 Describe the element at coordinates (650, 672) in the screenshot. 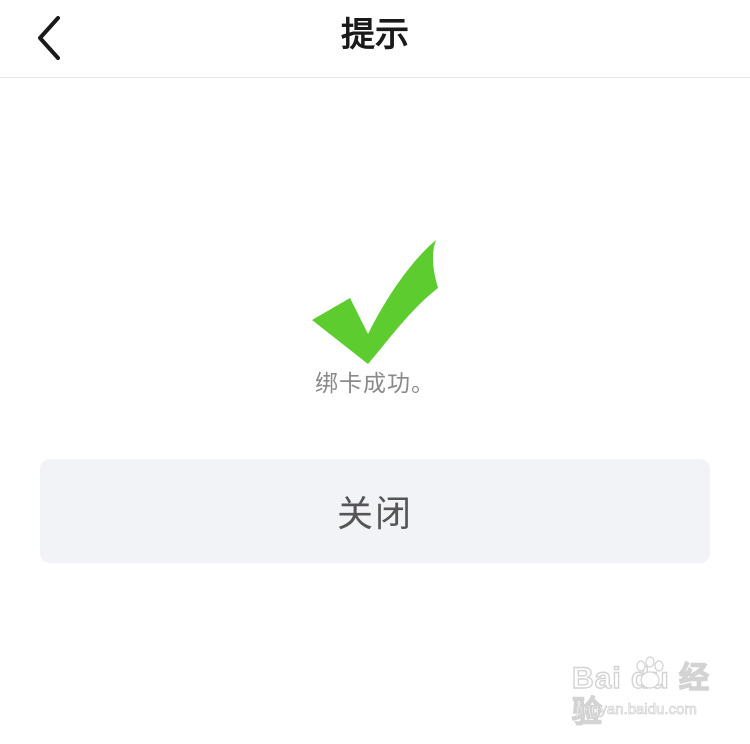

I see `paw-icon` at that location.